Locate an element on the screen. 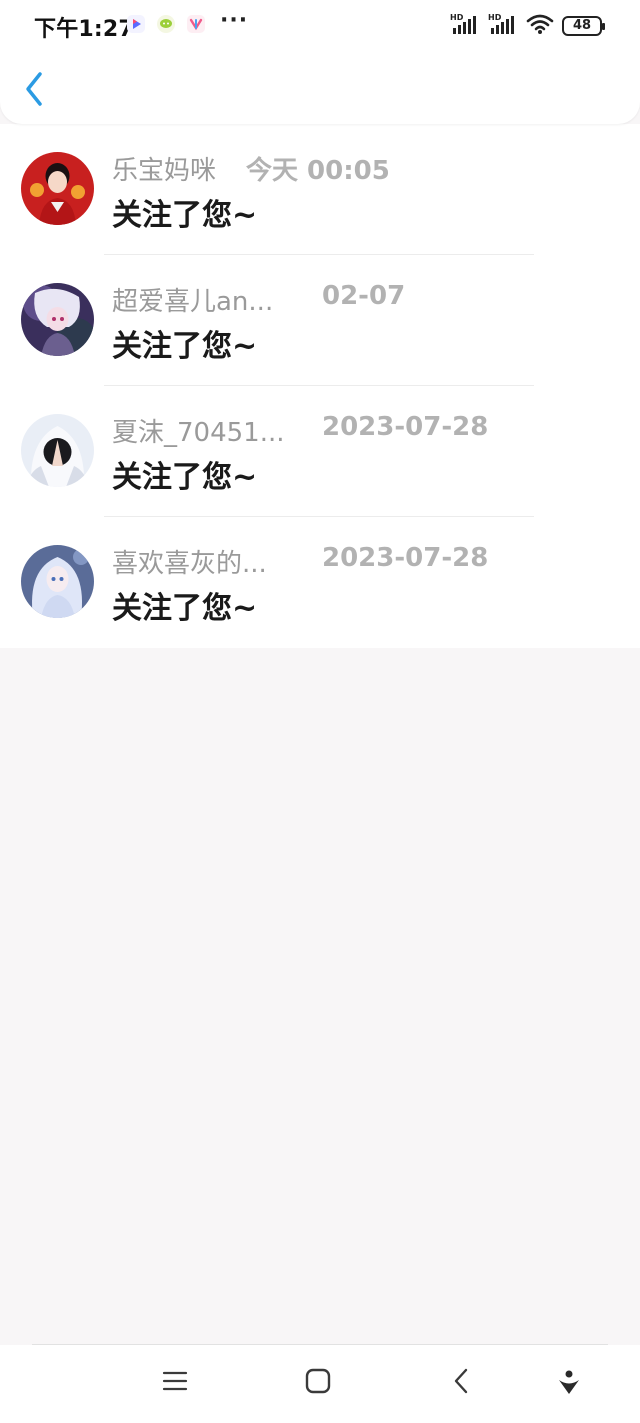 This screenshot has width=640, height=1423. follow-time: 02-07 is located at coordinates (364, 296).